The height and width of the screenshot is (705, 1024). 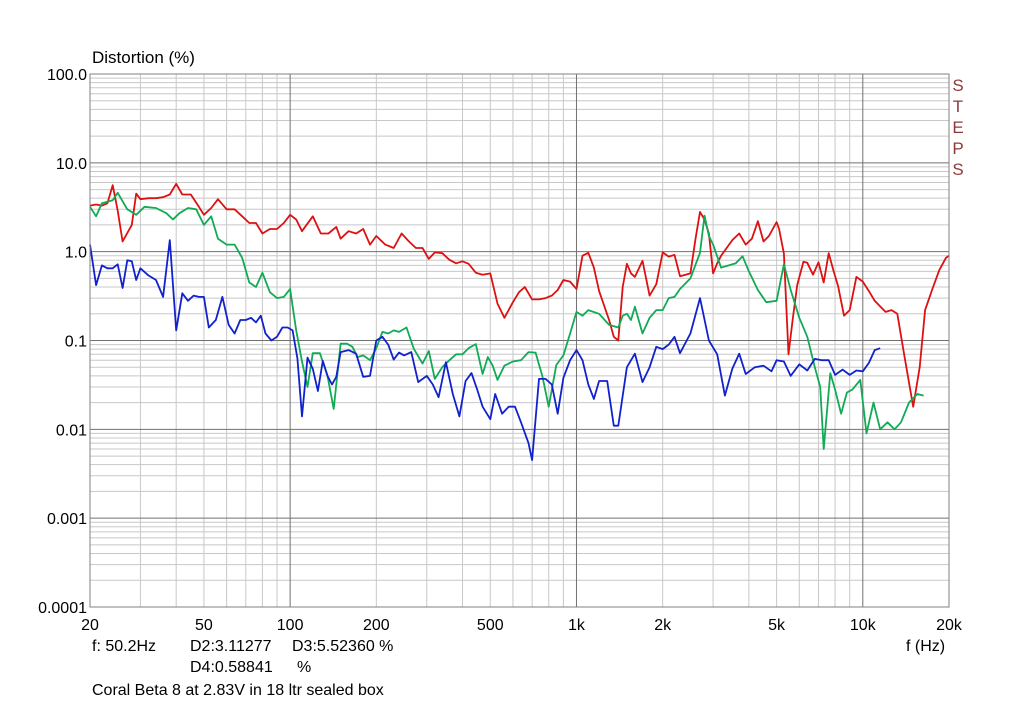 What do you see at coordinates (76, 342) in the screenshot?
I see `y-tick-label: 0.1` at bounding box center [76, 342].